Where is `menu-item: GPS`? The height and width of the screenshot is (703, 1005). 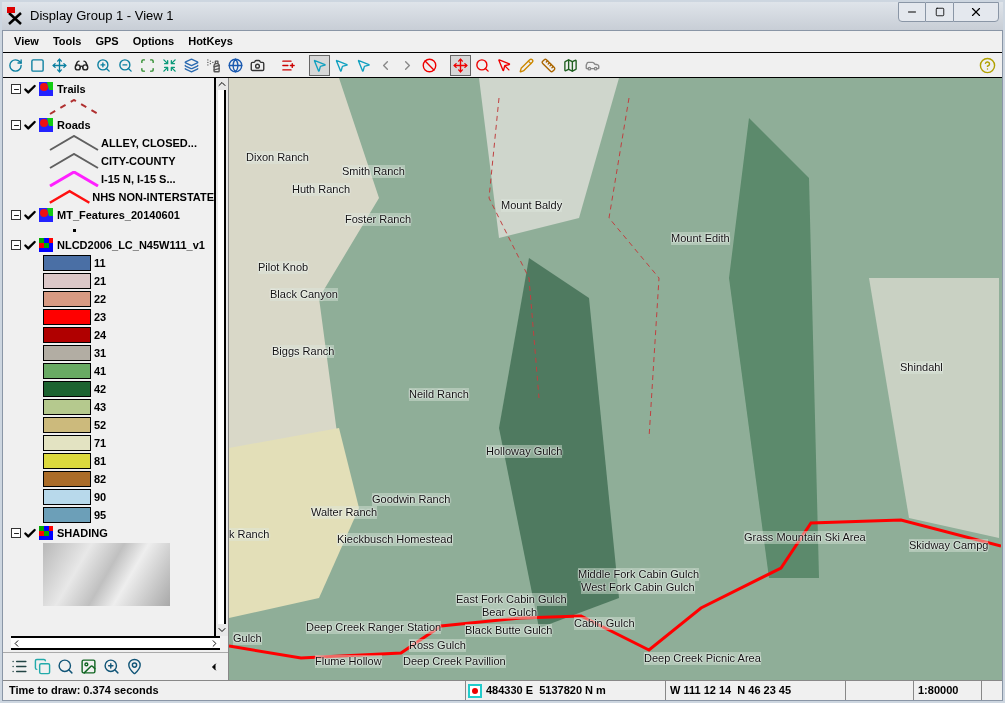 menu-item: GPS is located at coordinates (107, 41).